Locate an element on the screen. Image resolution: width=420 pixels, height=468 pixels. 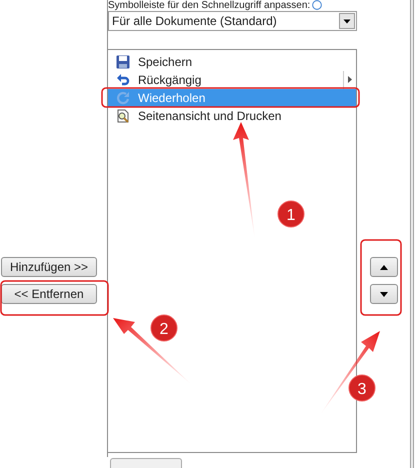
move-down-button is located at coordinates (384, 294).